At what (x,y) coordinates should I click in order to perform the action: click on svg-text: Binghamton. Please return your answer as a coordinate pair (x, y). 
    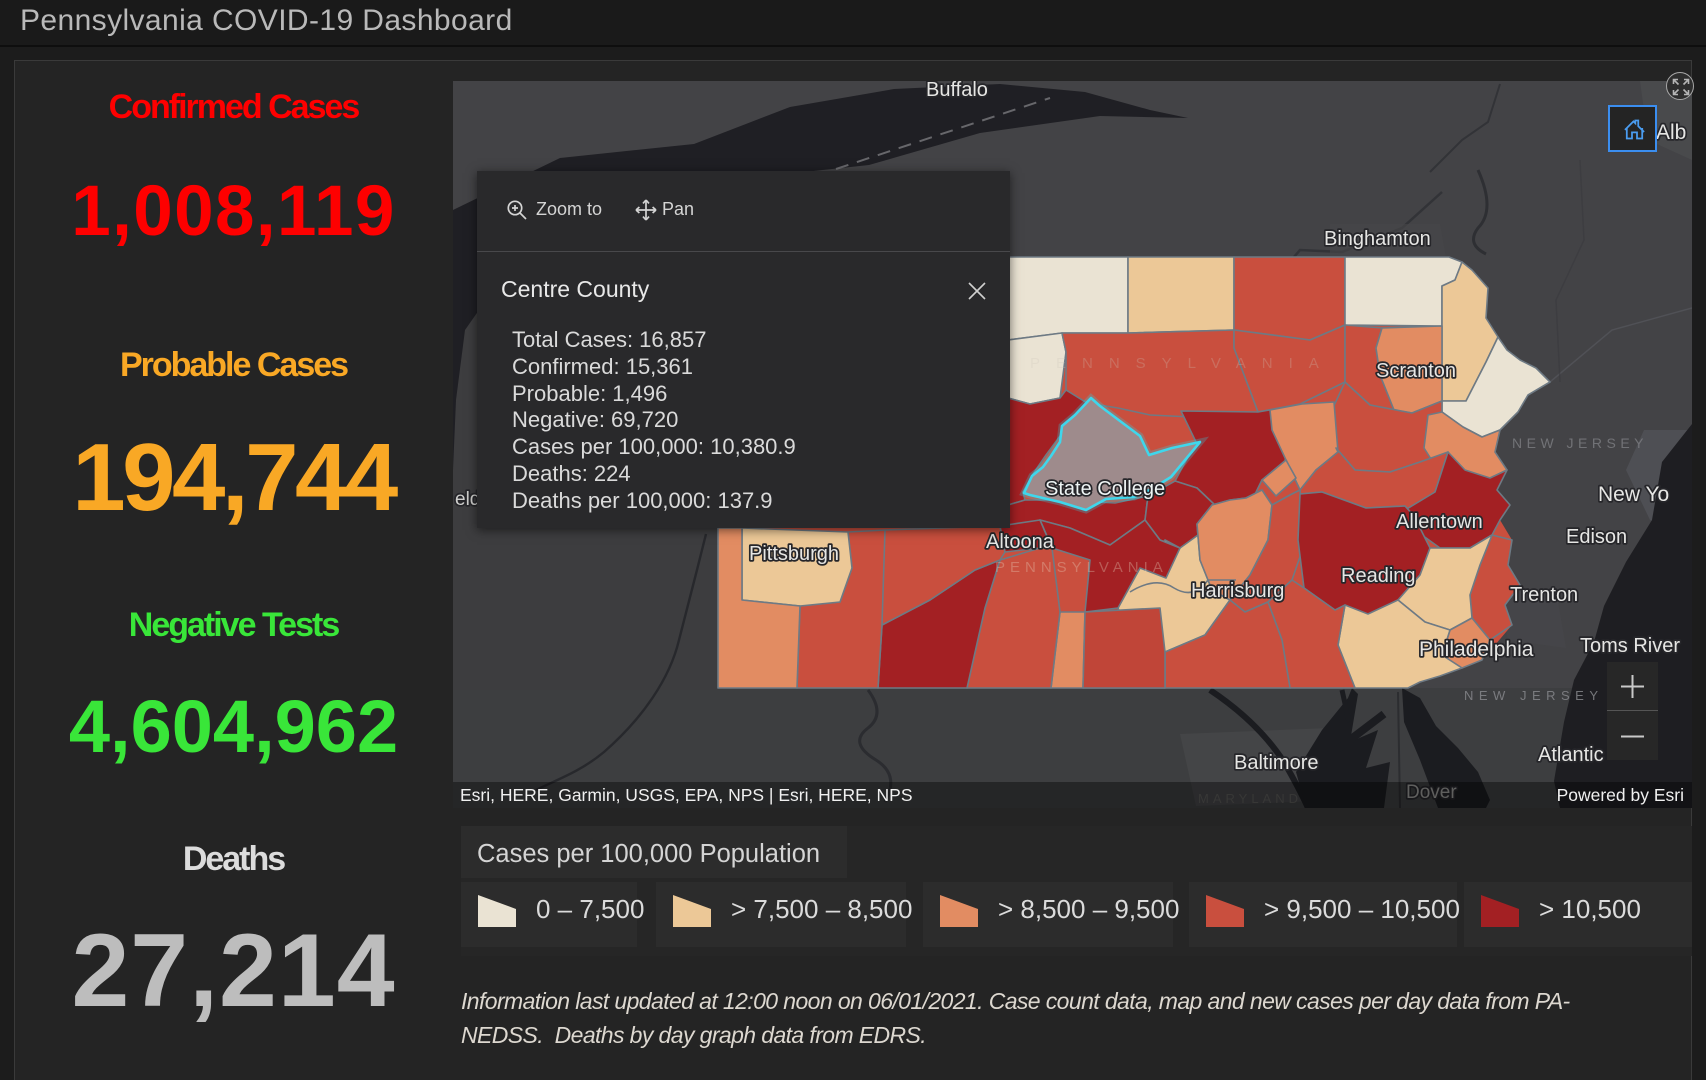
    Looking at the image, I should click on (1377, 239).